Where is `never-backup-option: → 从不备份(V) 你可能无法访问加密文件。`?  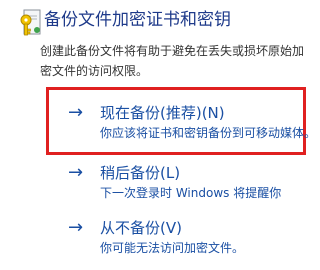 never-backup-option: → 从不备份(V) 你可能无法访问加密文件。 is located at coordinates (176, 237).